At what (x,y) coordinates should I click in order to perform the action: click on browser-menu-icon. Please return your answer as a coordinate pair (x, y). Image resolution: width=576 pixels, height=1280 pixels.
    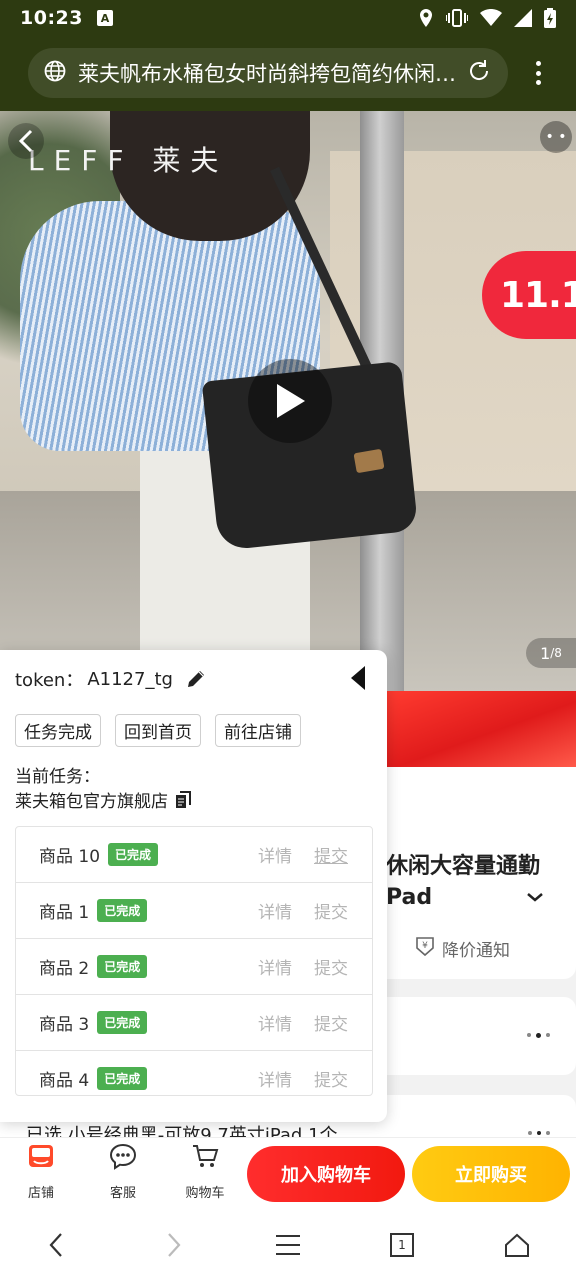
    Looking at the image, I should click on (538, 73).